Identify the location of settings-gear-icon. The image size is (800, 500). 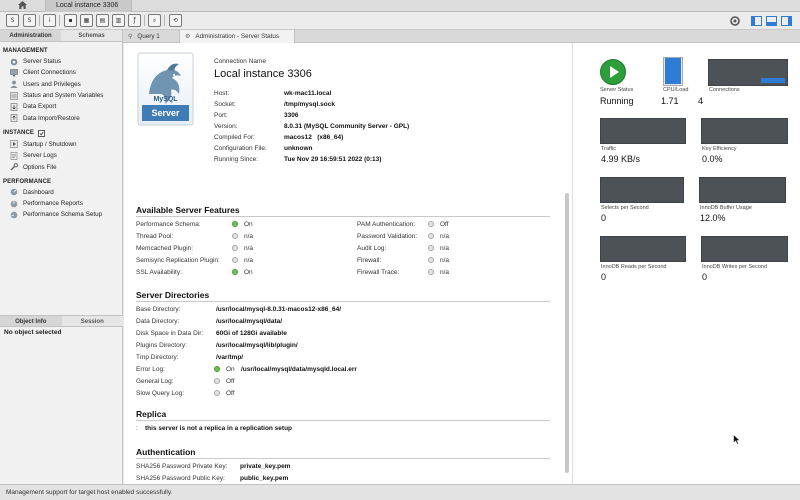
(735, 20).